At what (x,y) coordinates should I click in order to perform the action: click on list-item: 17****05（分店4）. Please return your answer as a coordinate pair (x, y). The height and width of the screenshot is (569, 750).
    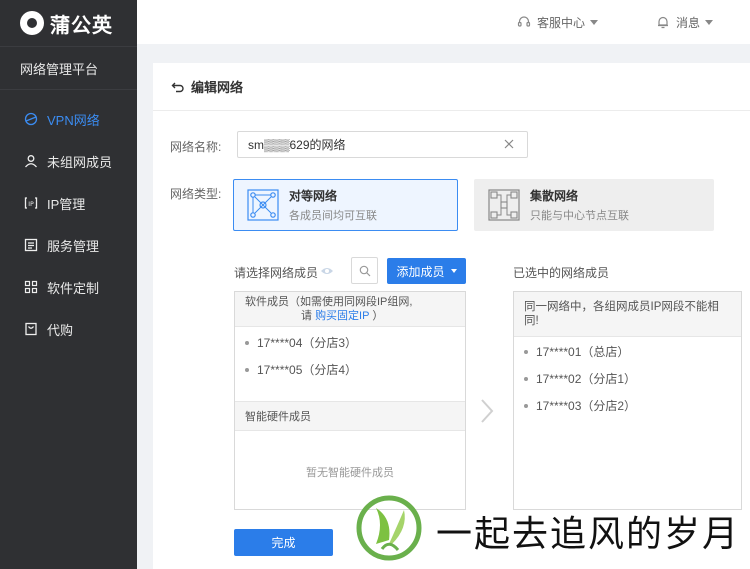
    Looking at the image, I should click on (350, 369).